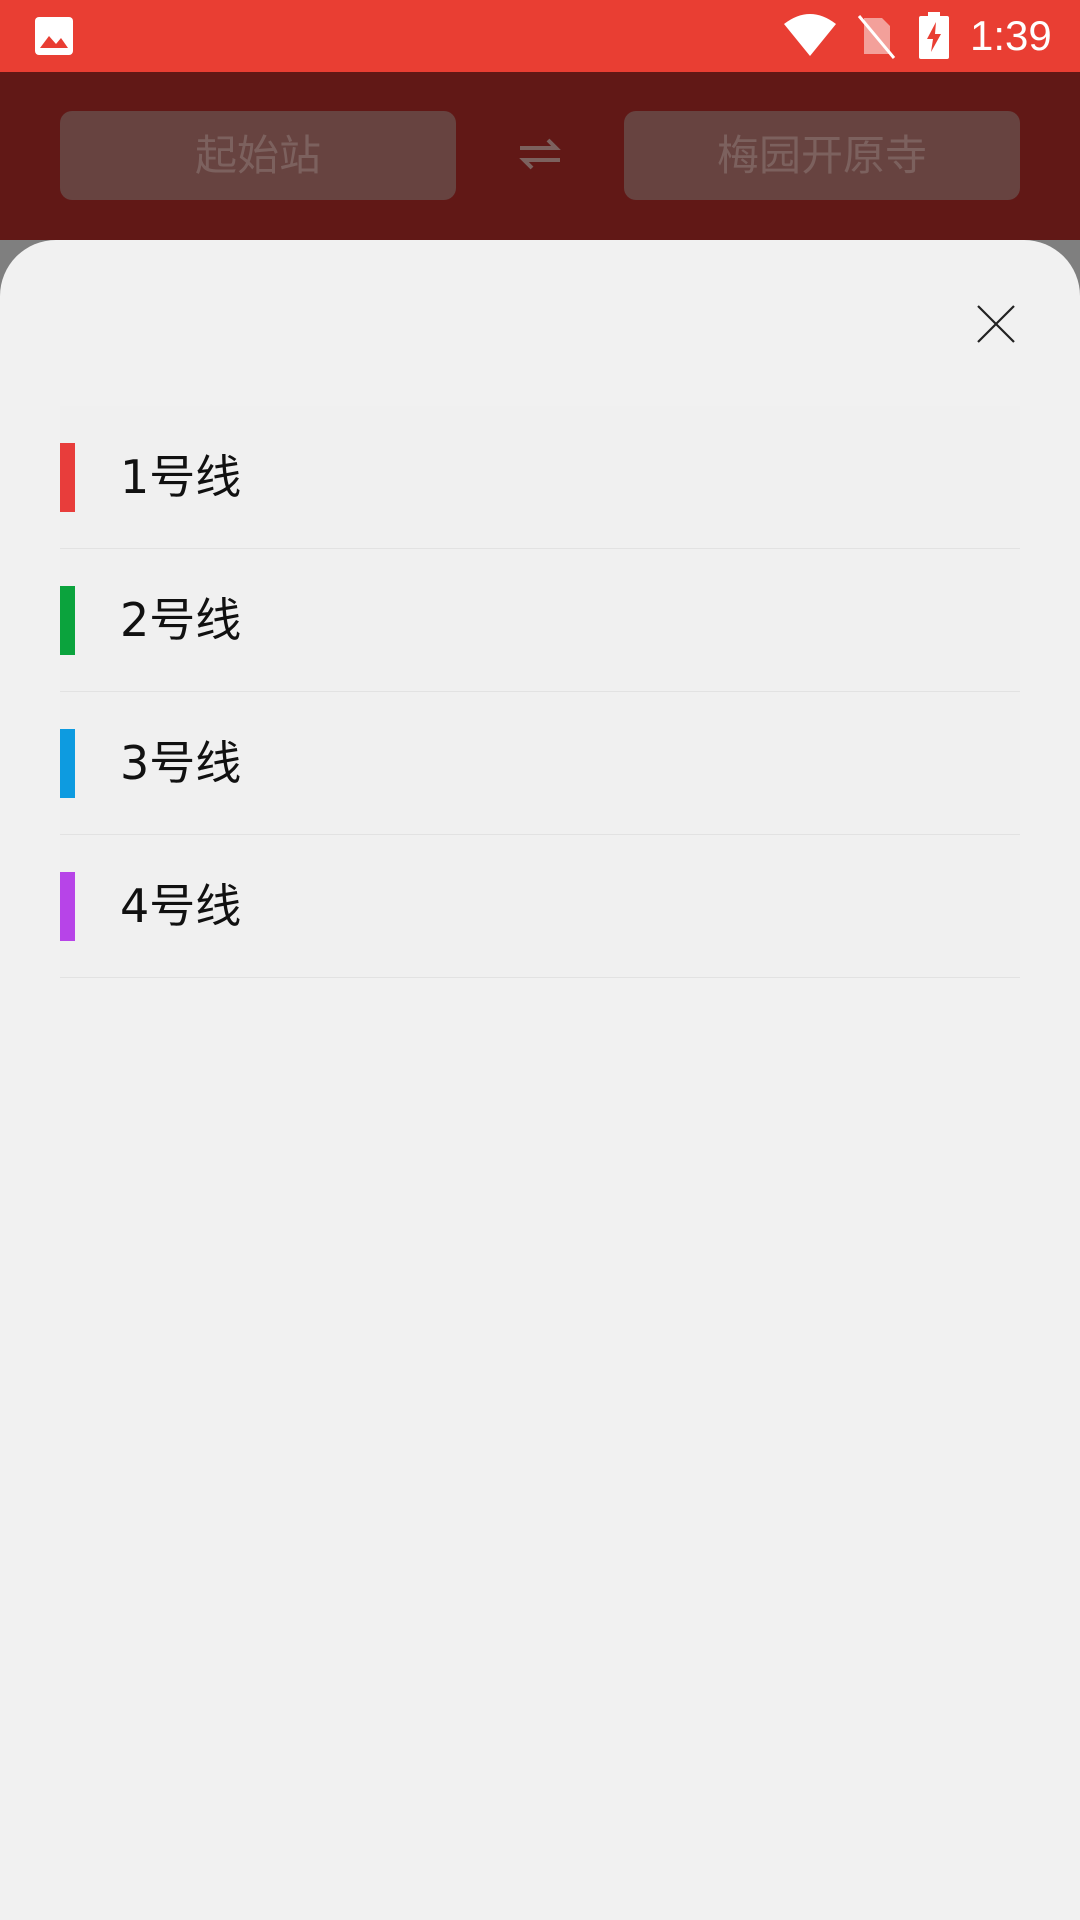 This screenshot has height=1920, width=1080. What do you see at coordinates (822, 155) in the screenshot?
I see `end-station-field: 梅园开原寺` at bounding box center [822, 155].